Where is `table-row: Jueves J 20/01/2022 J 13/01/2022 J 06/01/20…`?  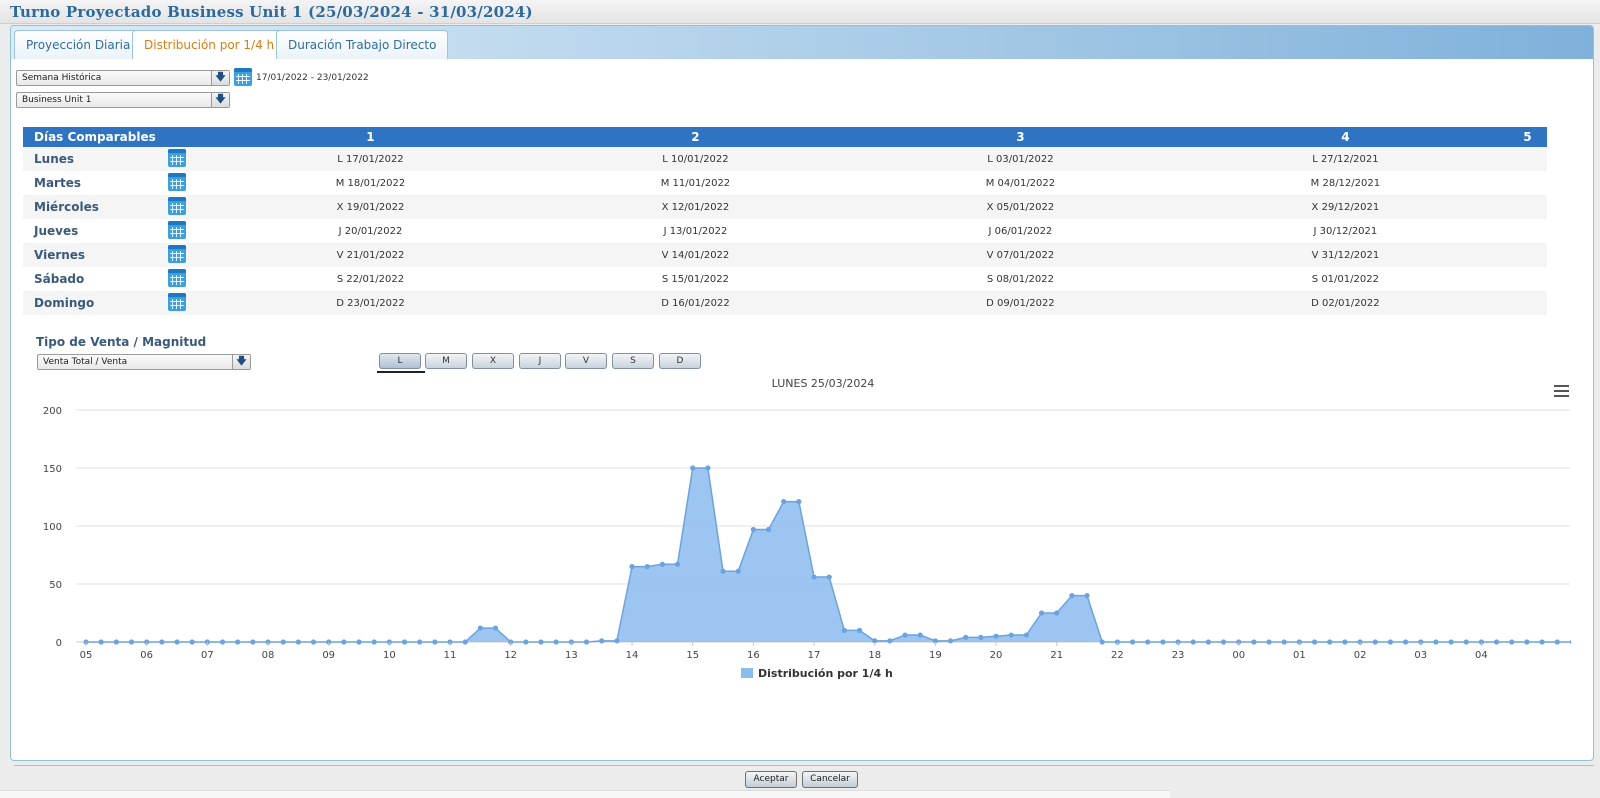 table-row: Jueves J 20/01/2022 J 13/01/2022 J 06/01/20… is located at coordinates (785, 231).